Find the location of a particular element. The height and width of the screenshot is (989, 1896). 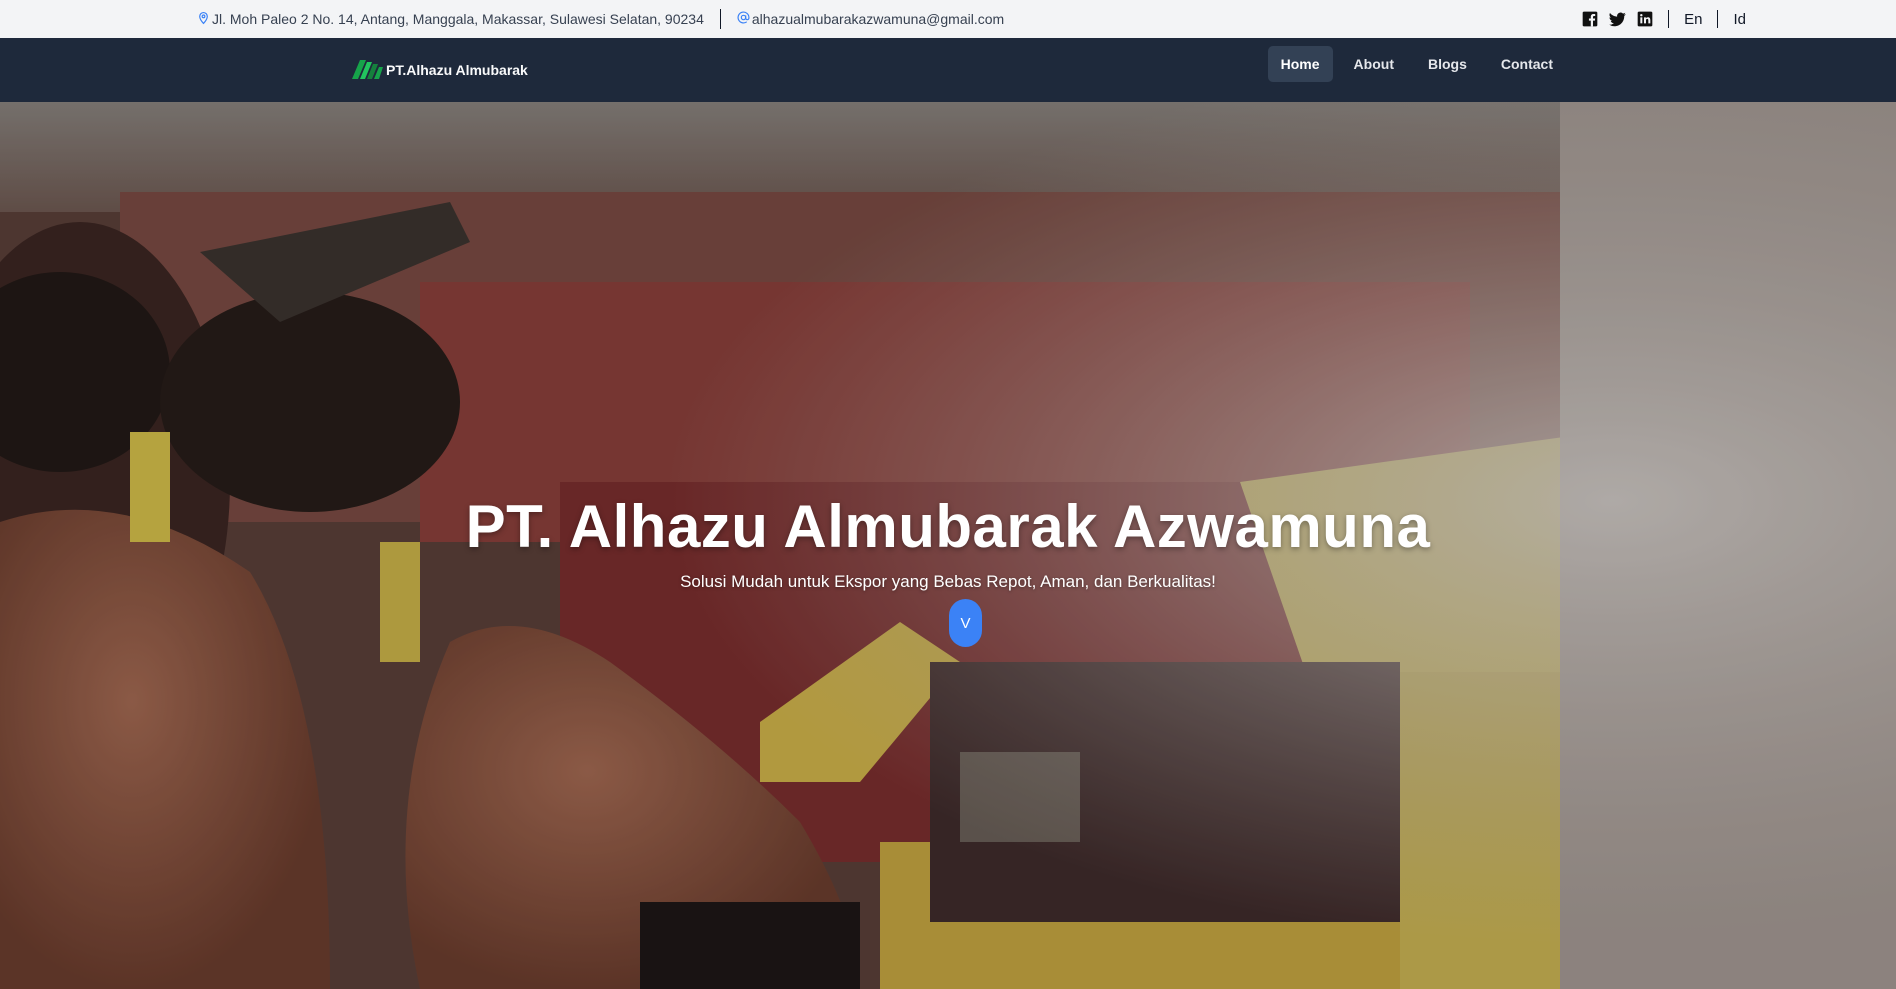

lang-id: Id is located at coordinates (1739, 19).